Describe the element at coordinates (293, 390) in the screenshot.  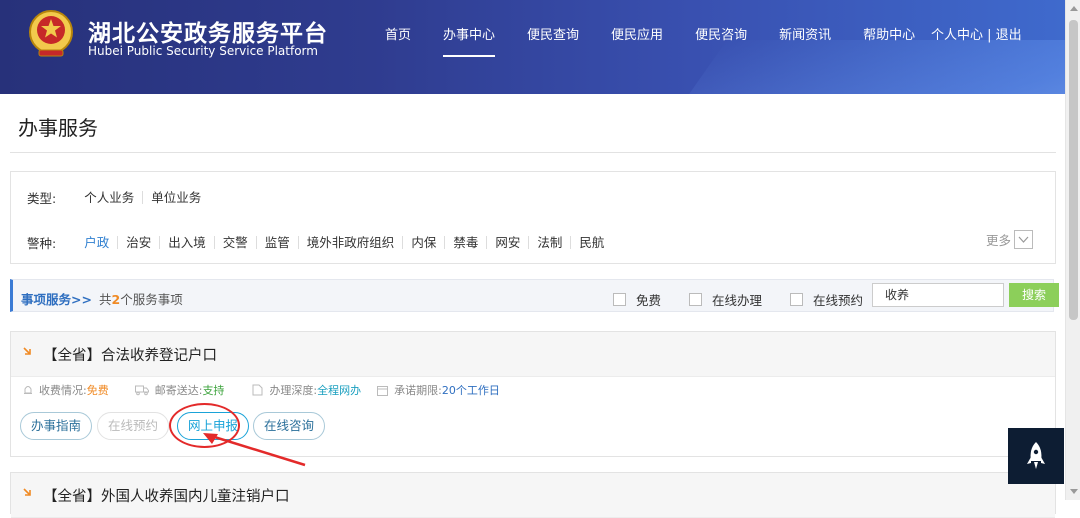
I see `meta-depth-label: 办理深度:` at that location.